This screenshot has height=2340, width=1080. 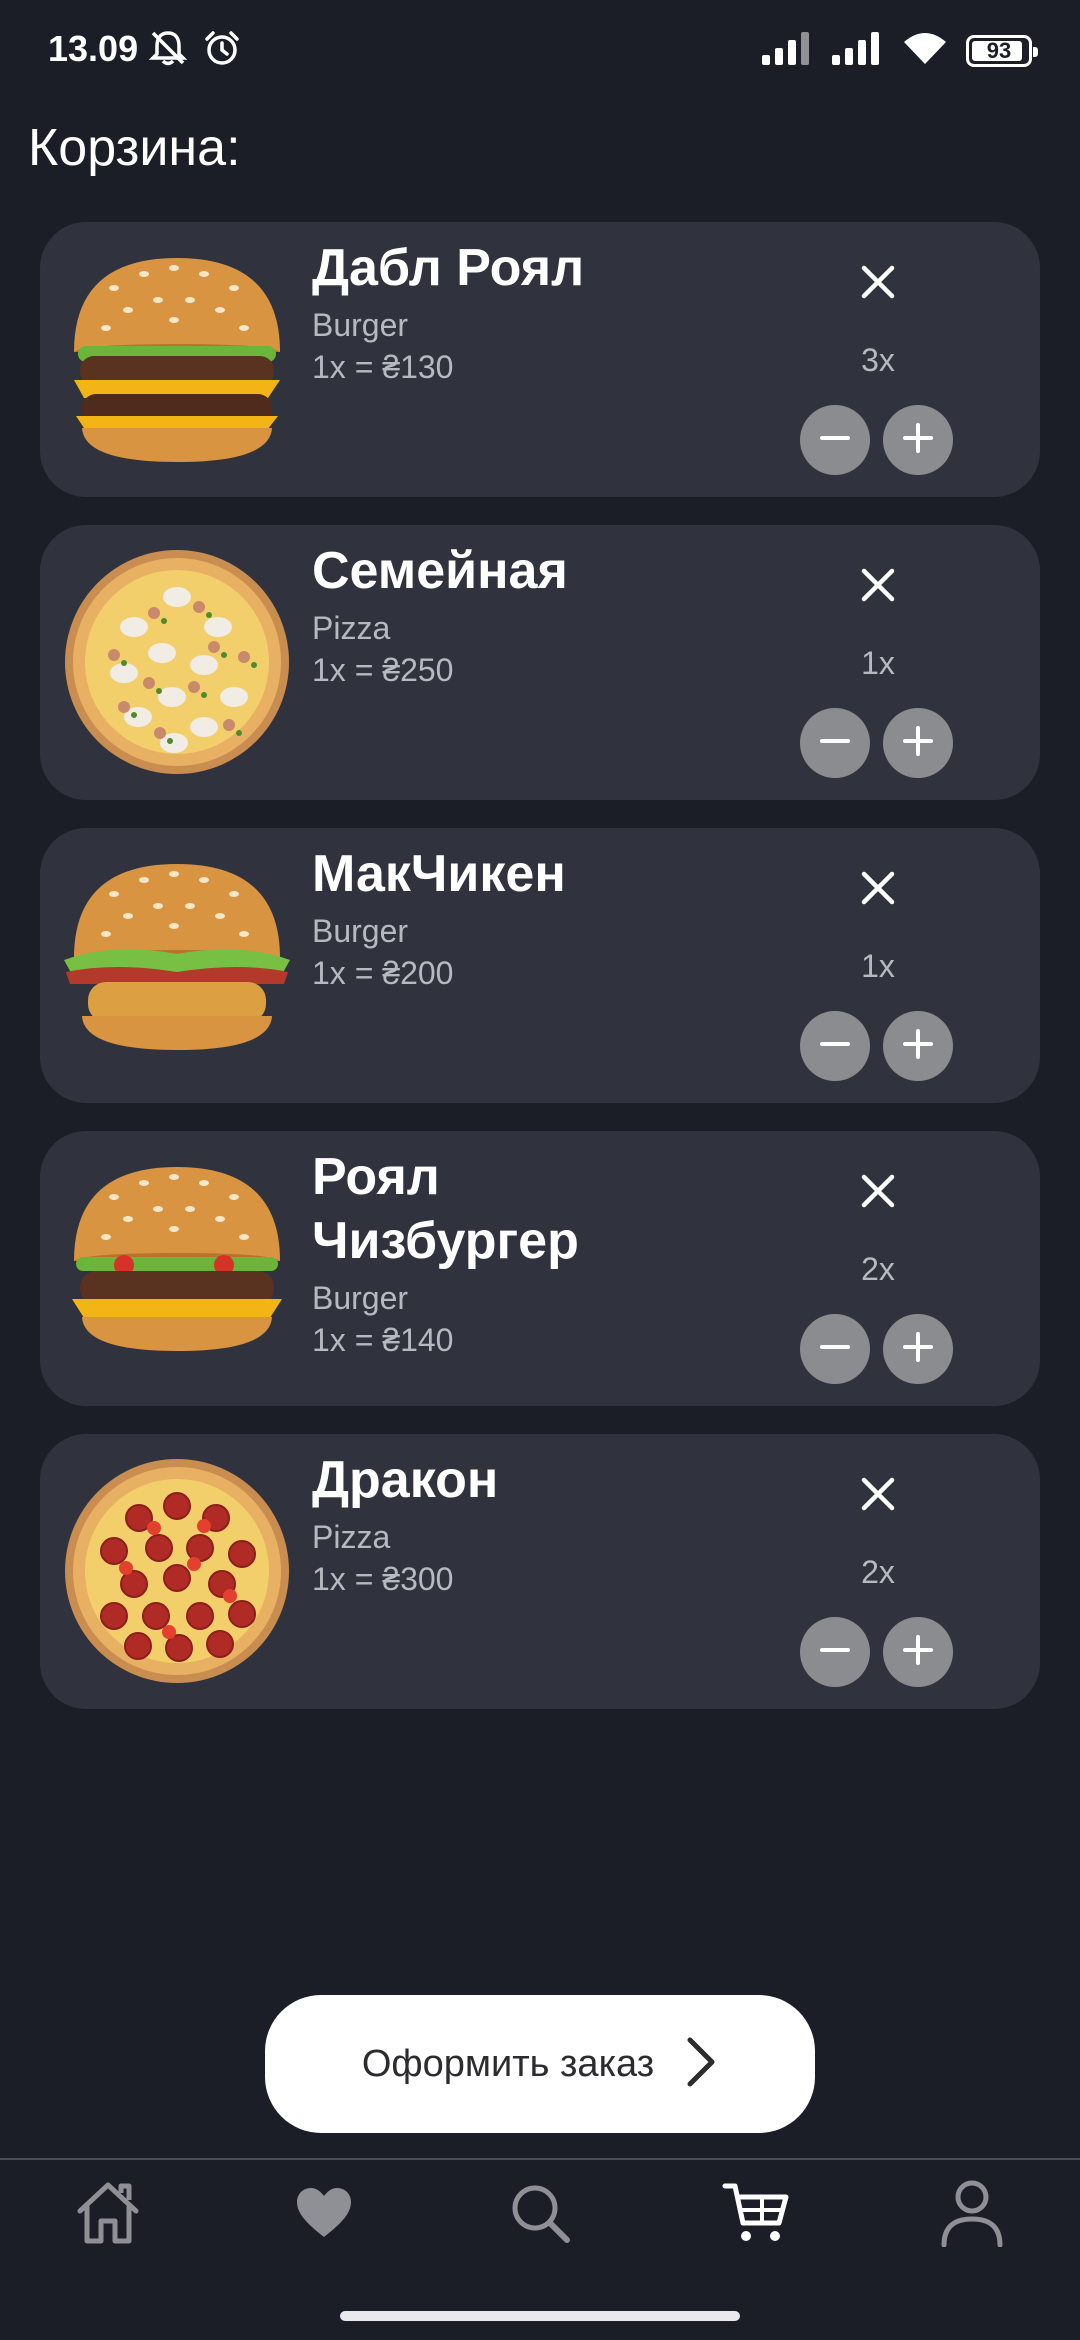 I want to click on heart-icon, so click(x=324, y=2215).